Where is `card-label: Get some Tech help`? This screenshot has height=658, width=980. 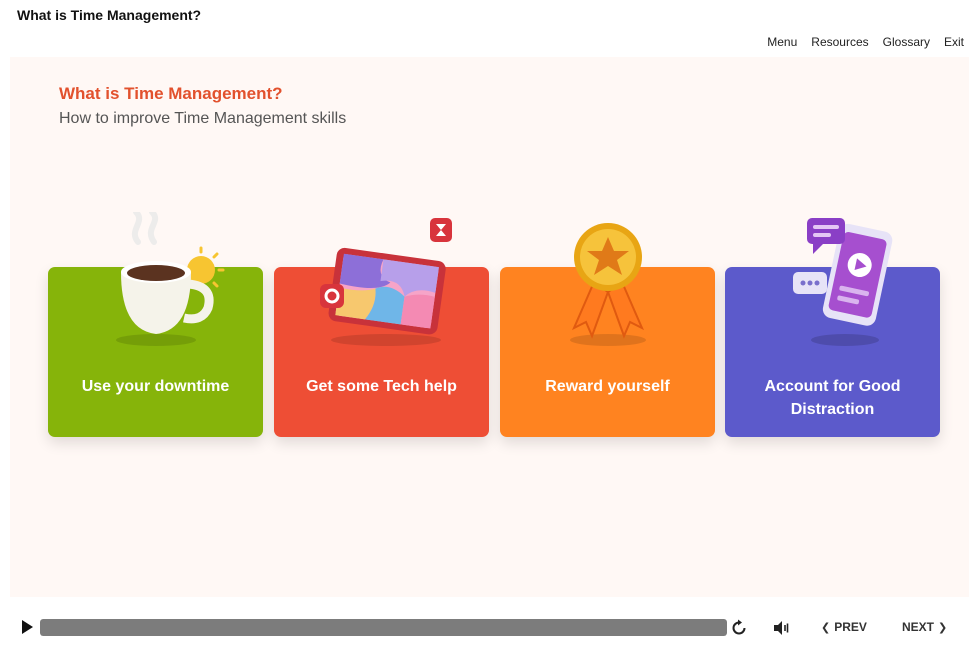
card-label: Get some Tech help is located at coordinates (381, 386).